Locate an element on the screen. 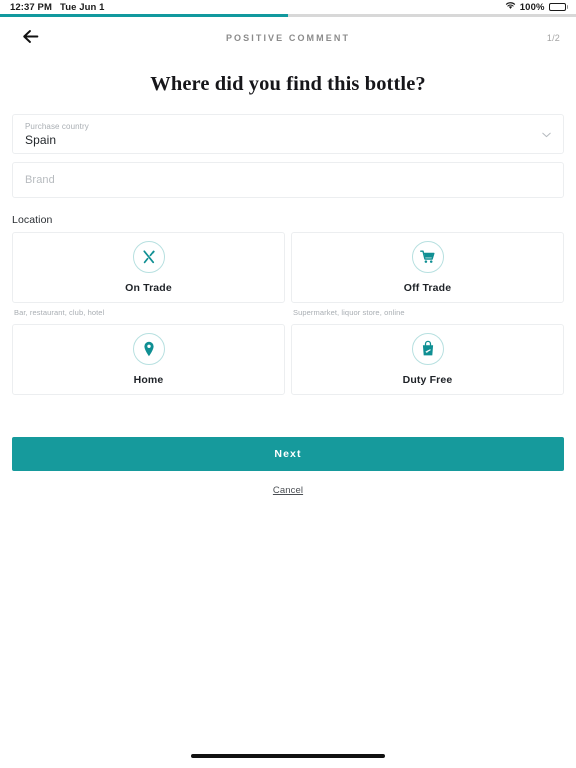 The image size is (576, 768). location-option-hint: Supermarket, liquor store, online is located at coordinates (349, 312).